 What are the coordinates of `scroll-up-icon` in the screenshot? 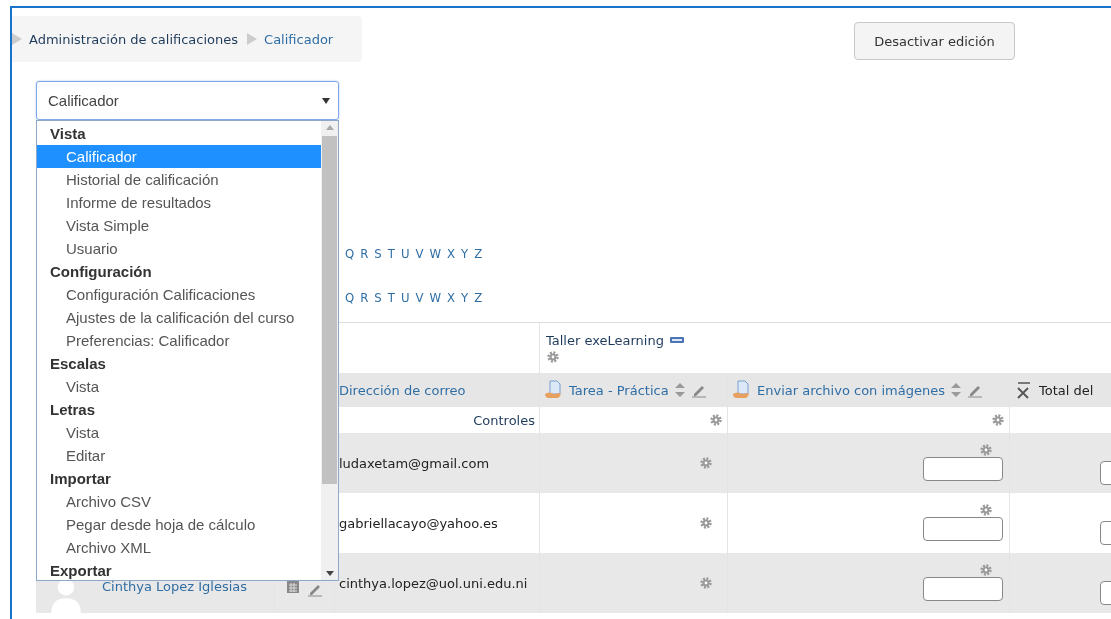 It's located at (329, 127).